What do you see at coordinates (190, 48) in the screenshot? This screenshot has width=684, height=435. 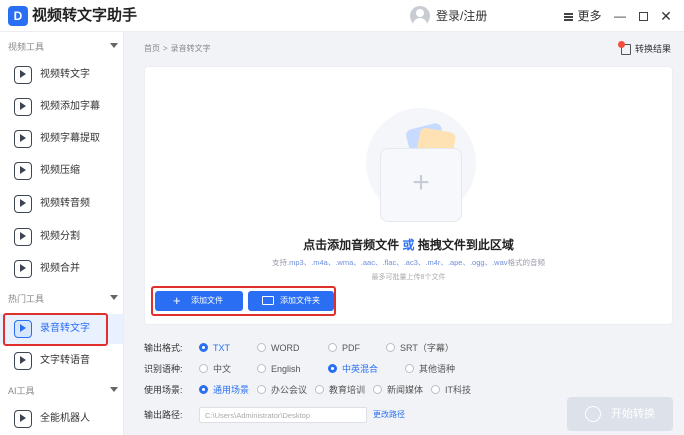 I see `breadcrumb-current: 录音转文字` at bounding box center [190, 48].